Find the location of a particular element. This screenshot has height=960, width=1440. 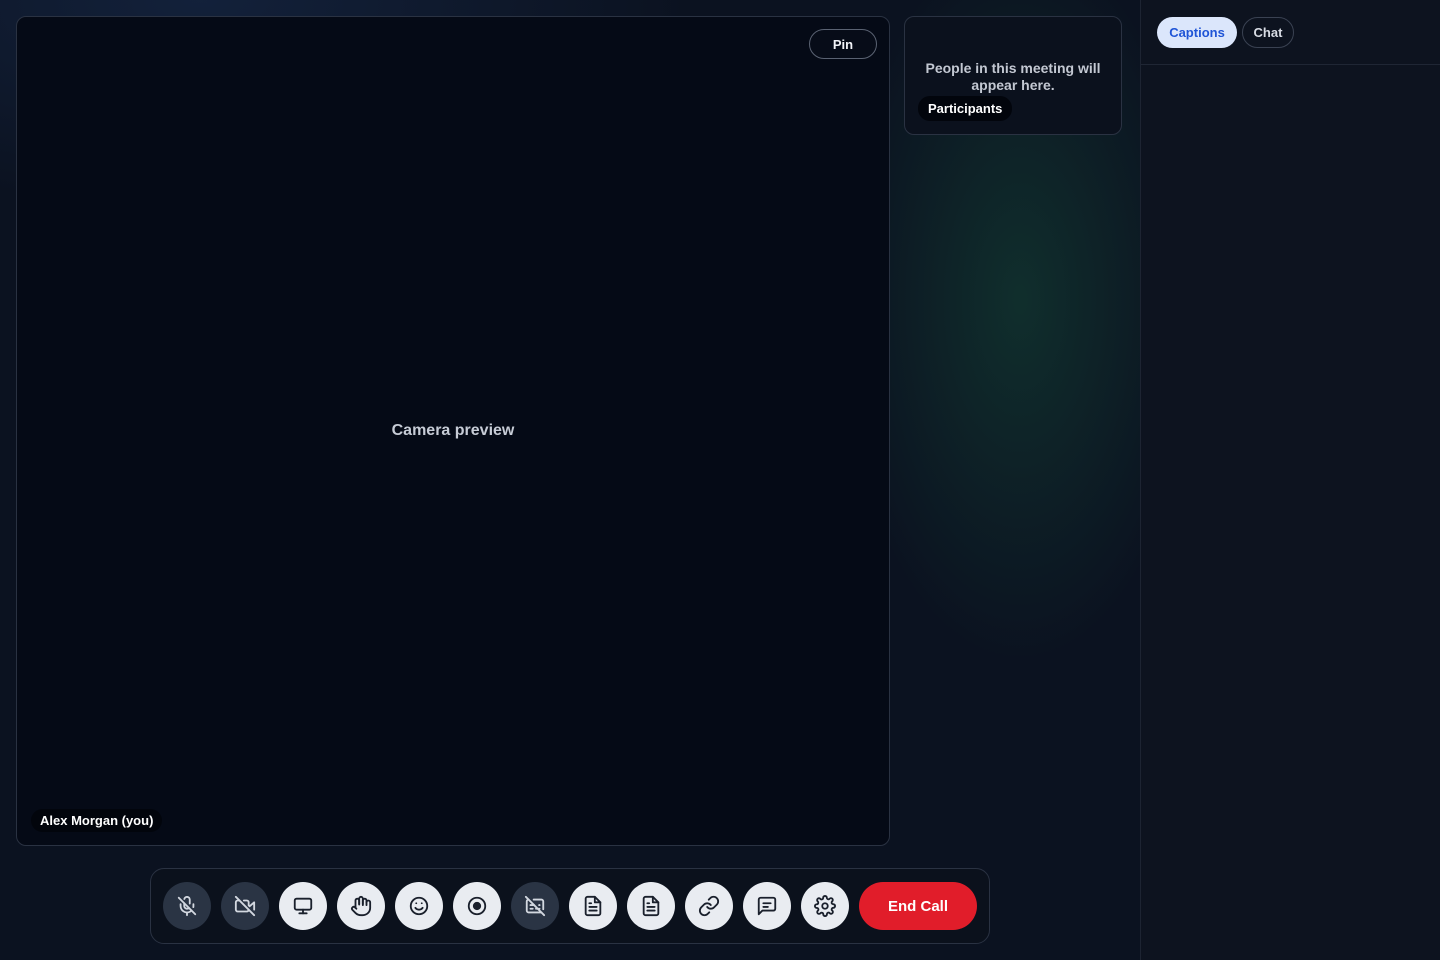

reactions-button is located at coordinates (419, 906).